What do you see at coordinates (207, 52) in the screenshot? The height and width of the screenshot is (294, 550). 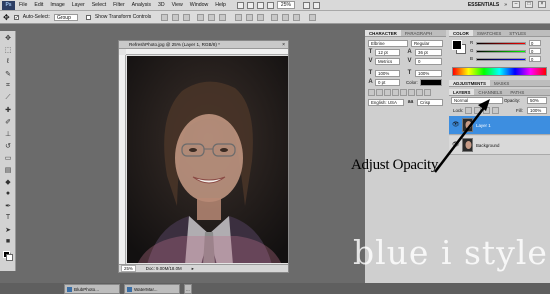 I see `ruler-horizontal` at bounding box center [207, 52].